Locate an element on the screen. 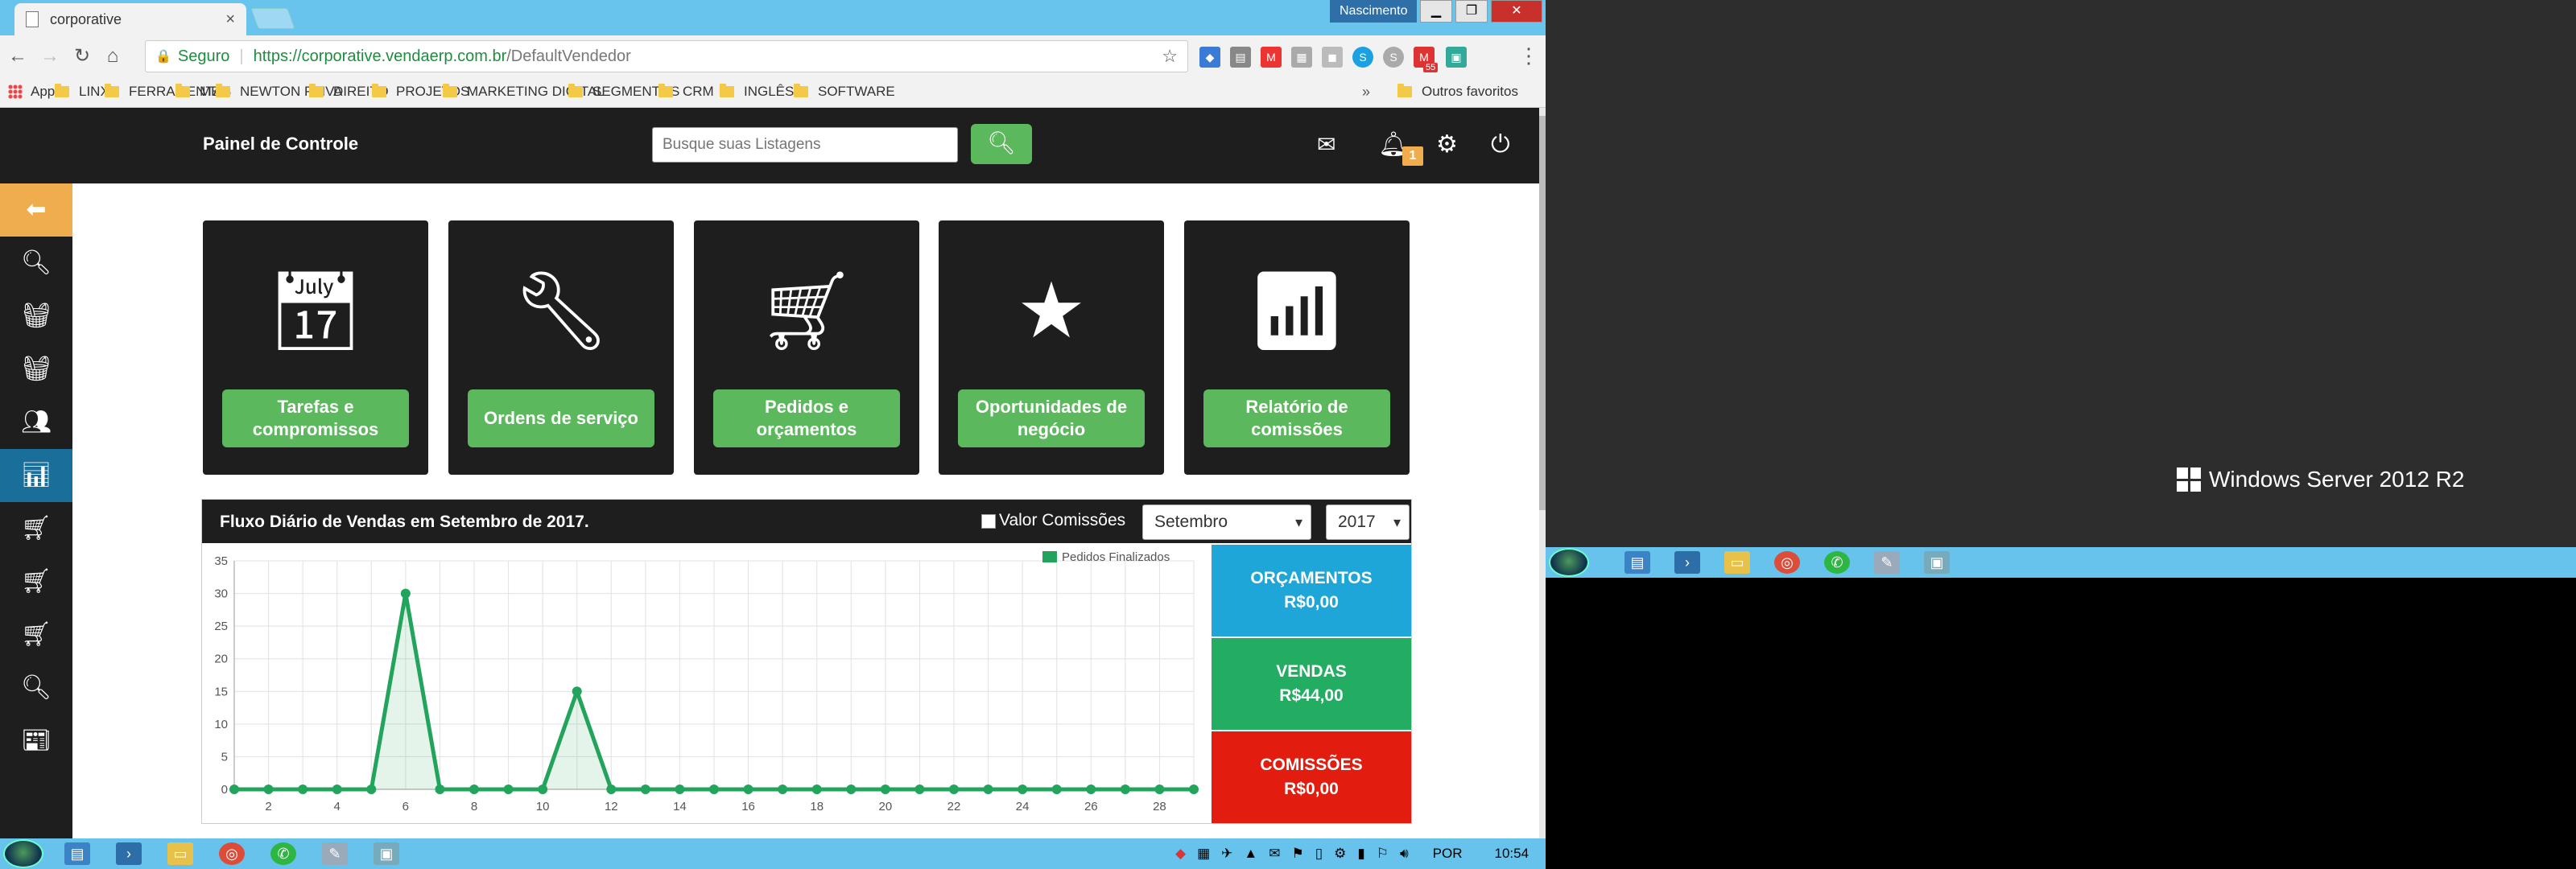 This screenshot has height=869, width=2576. chart-icon: 📊︎ is located at coordinates (36, 475).